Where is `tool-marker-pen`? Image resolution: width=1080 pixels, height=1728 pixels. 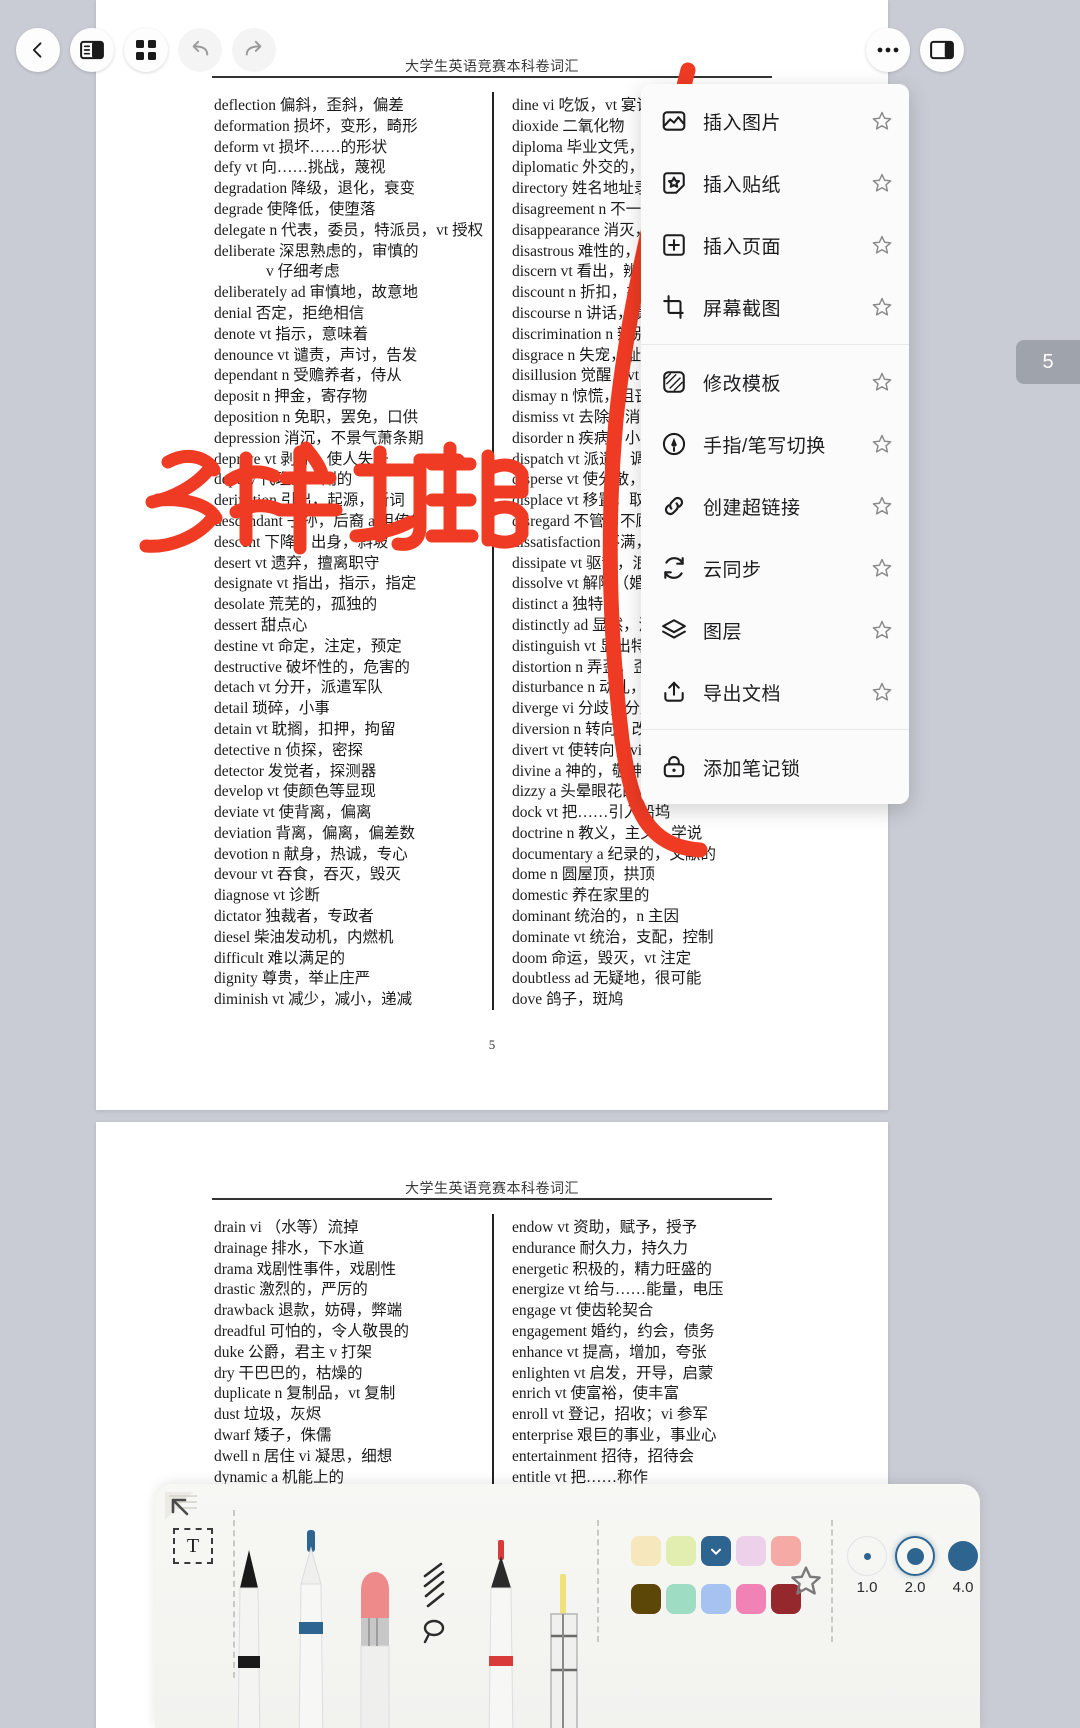
tool-marker-pen is located at coordinates (501, 1634).